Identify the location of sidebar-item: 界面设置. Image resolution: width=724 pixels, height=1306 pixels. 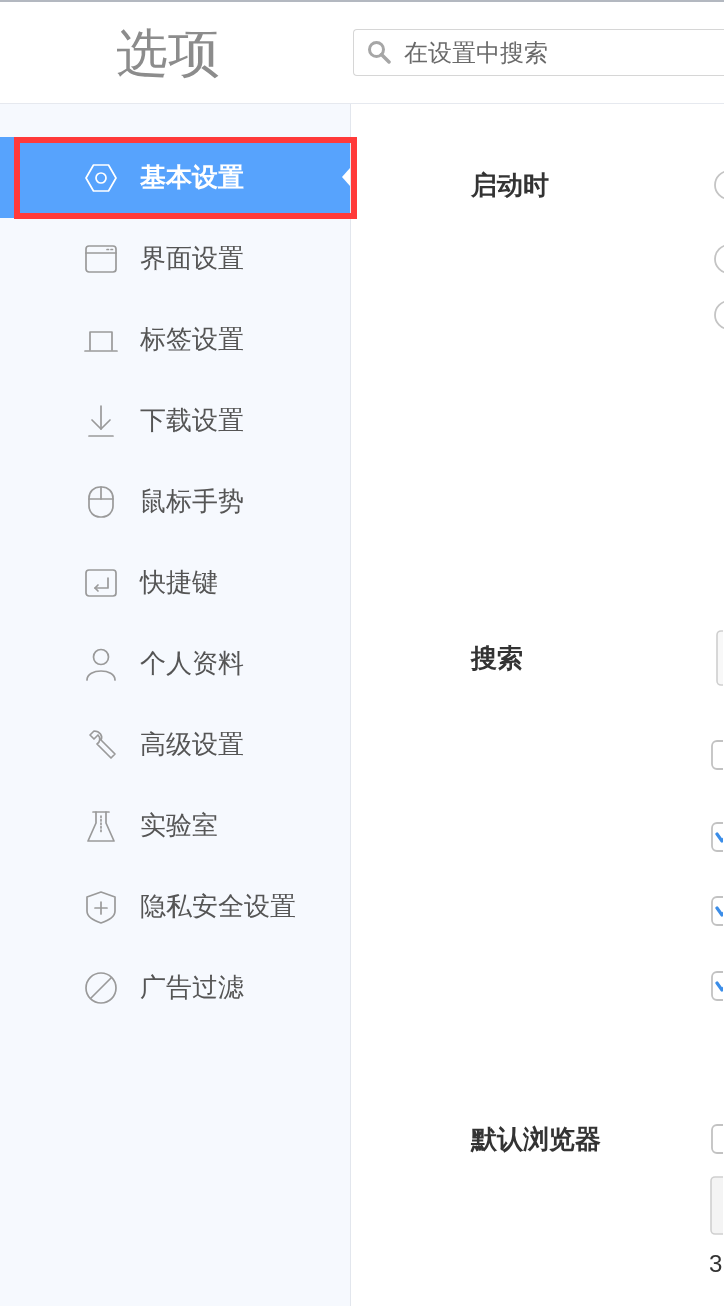
(175, 258).